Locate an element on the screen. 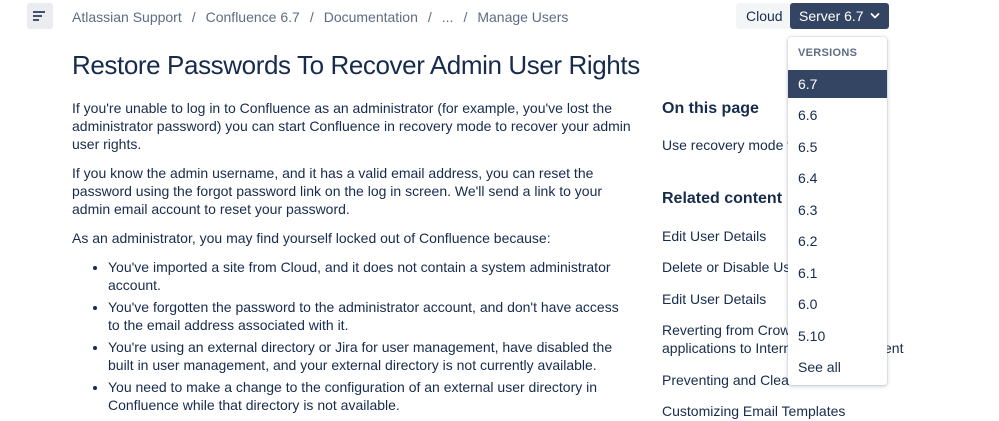 This screenshot has height=421, width=999. breadcrumb-atlassian-support: Atlassian Support is located at coordinates (127, 17).